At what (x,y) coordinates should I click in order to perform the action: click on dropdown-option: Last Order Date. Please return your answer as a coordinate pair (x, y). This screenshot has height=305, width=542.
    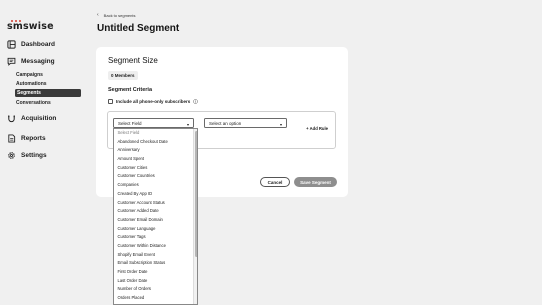
    Looking at the image, I should click on (155, 281).